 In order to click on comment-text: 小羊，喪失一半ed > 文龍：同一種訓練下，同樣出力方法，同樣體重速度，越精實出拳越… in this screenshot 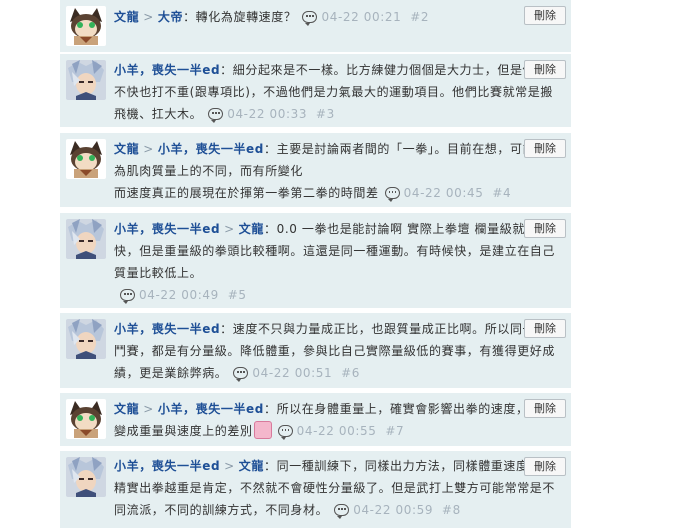, I will do `click(339, 488)`.